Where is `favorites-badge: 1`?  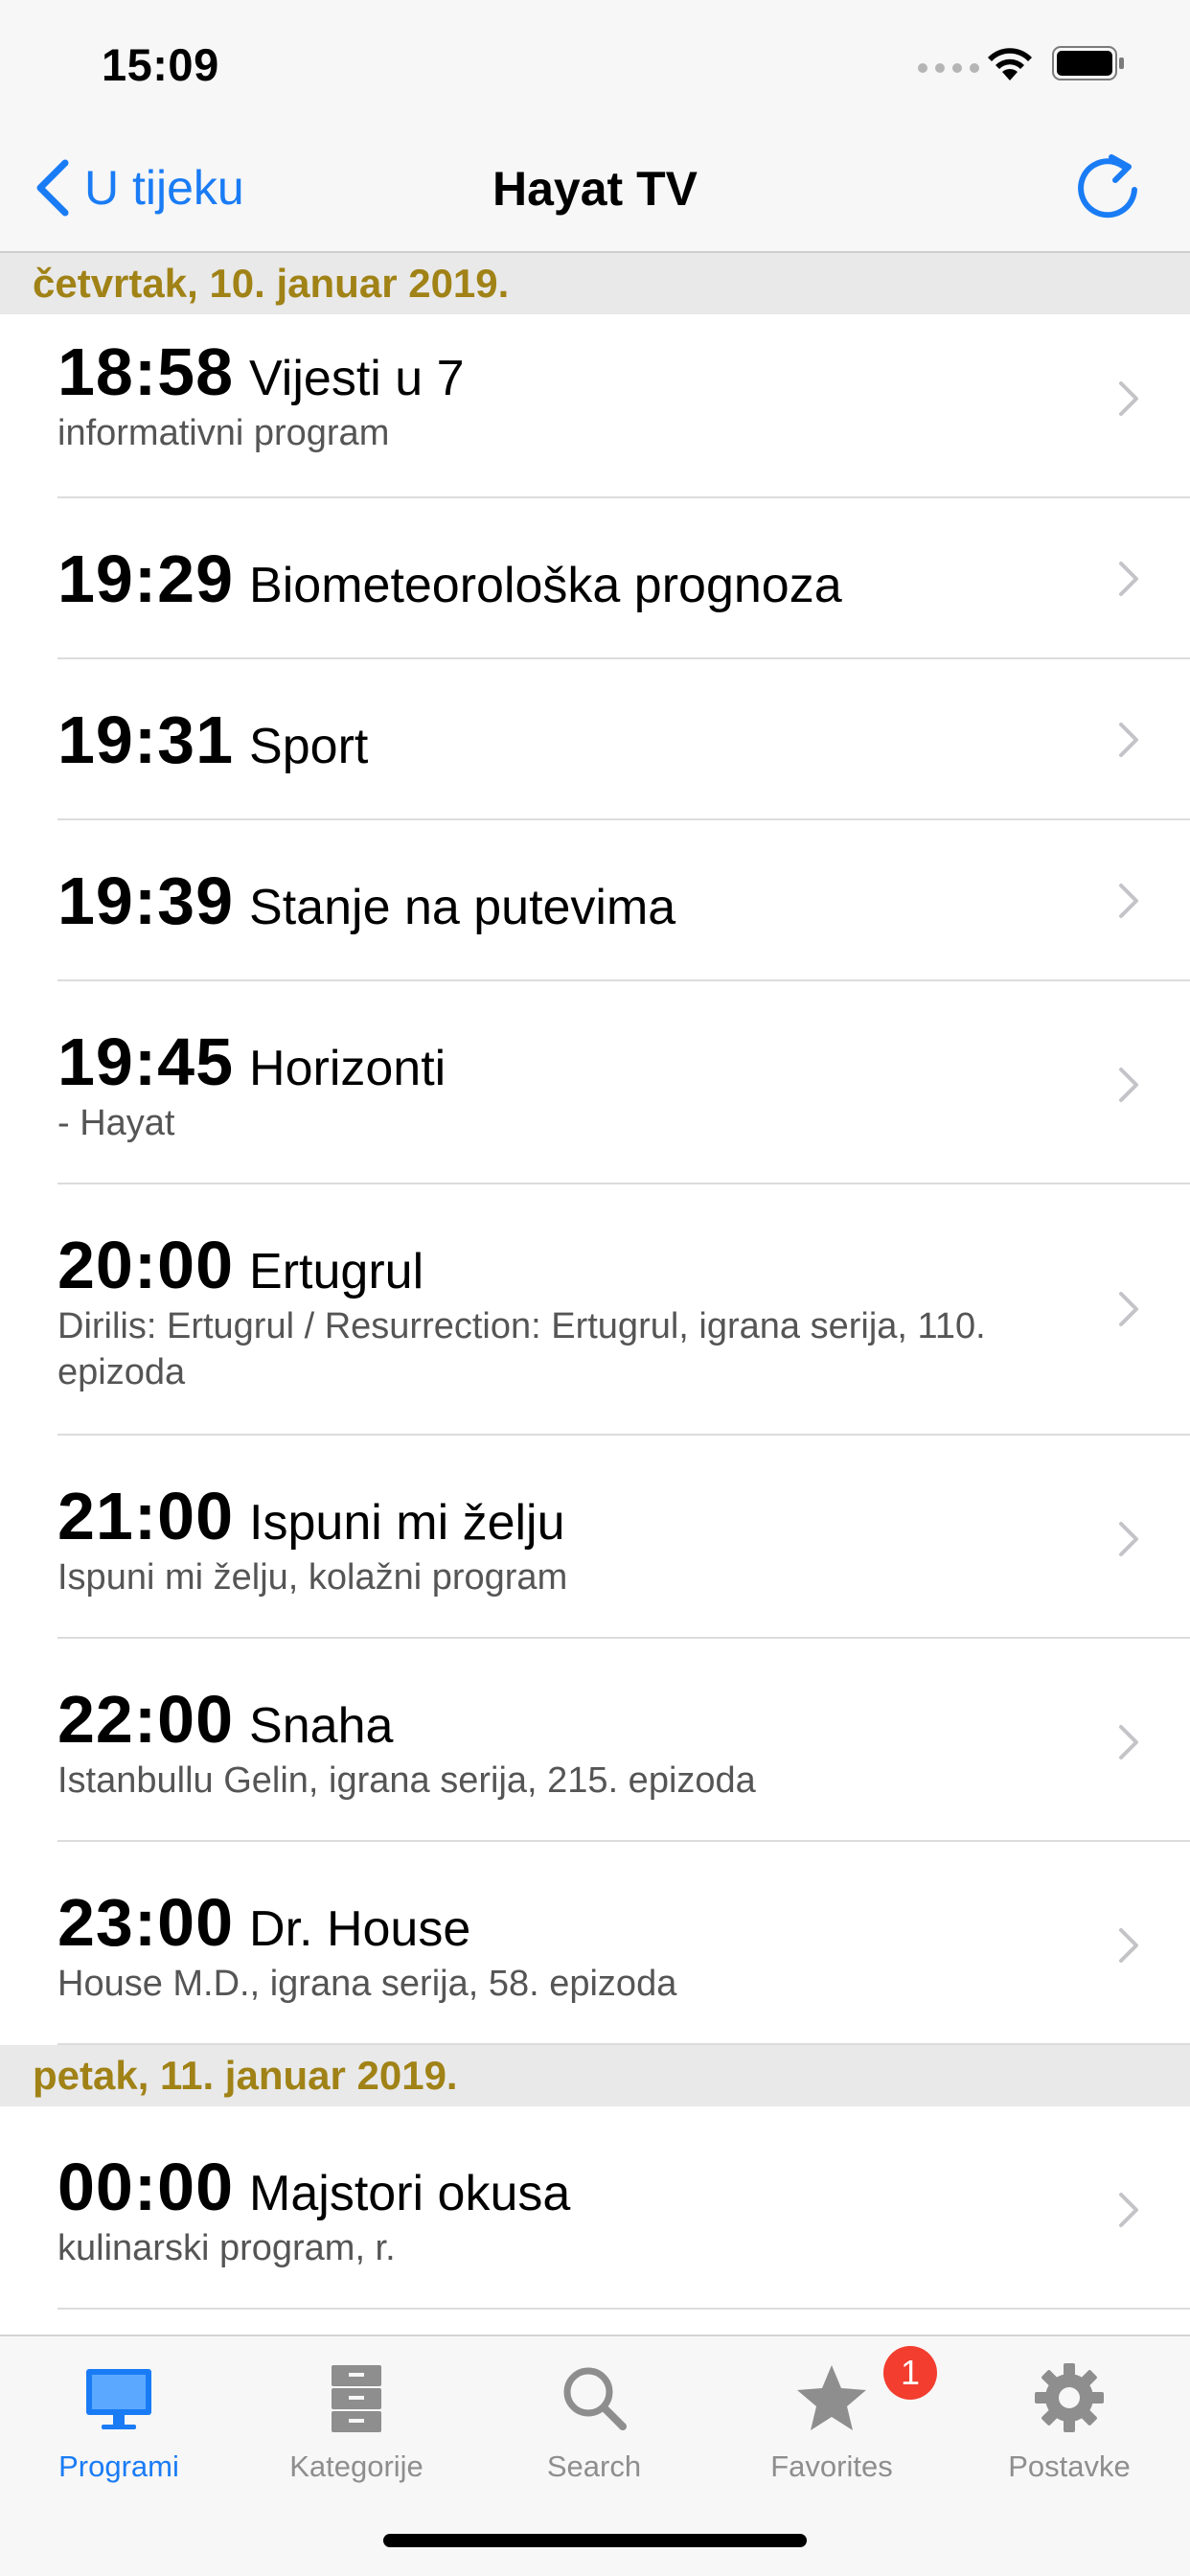 favorites-badge: 1 is located at coordinates (910, 2373).